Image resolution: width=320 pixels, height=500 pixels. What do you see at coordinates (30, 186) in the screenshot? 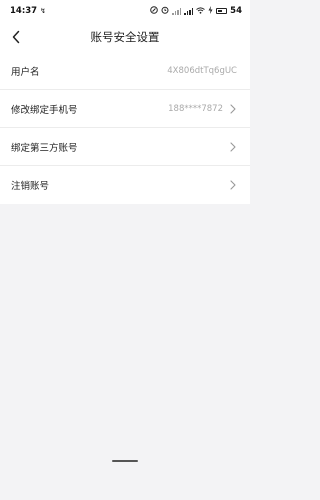
I see `settings-item-label: 注销账号` at bounding box center [30, 186].